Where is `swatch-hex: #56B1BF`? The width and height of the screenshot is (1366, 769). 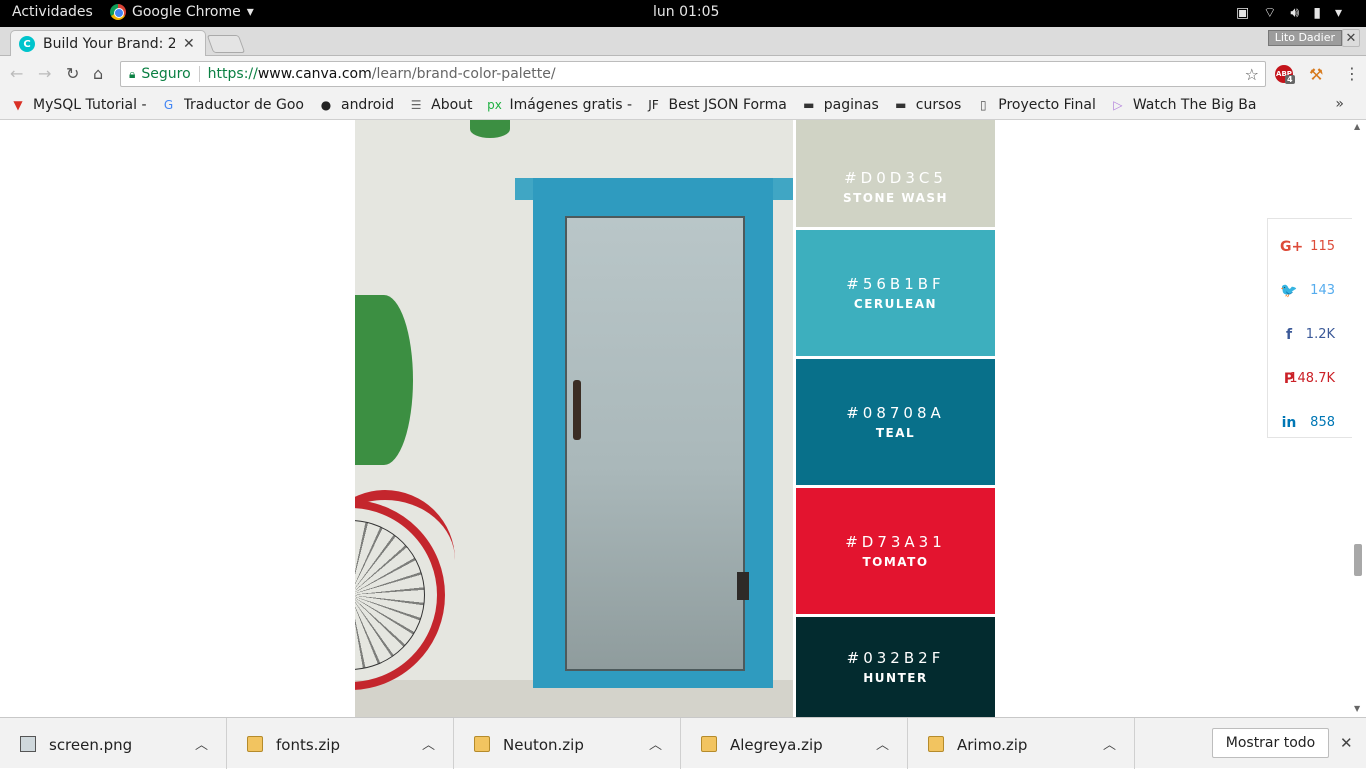
swatch-hex: #56B1BF is located at coordinates (895, 284).